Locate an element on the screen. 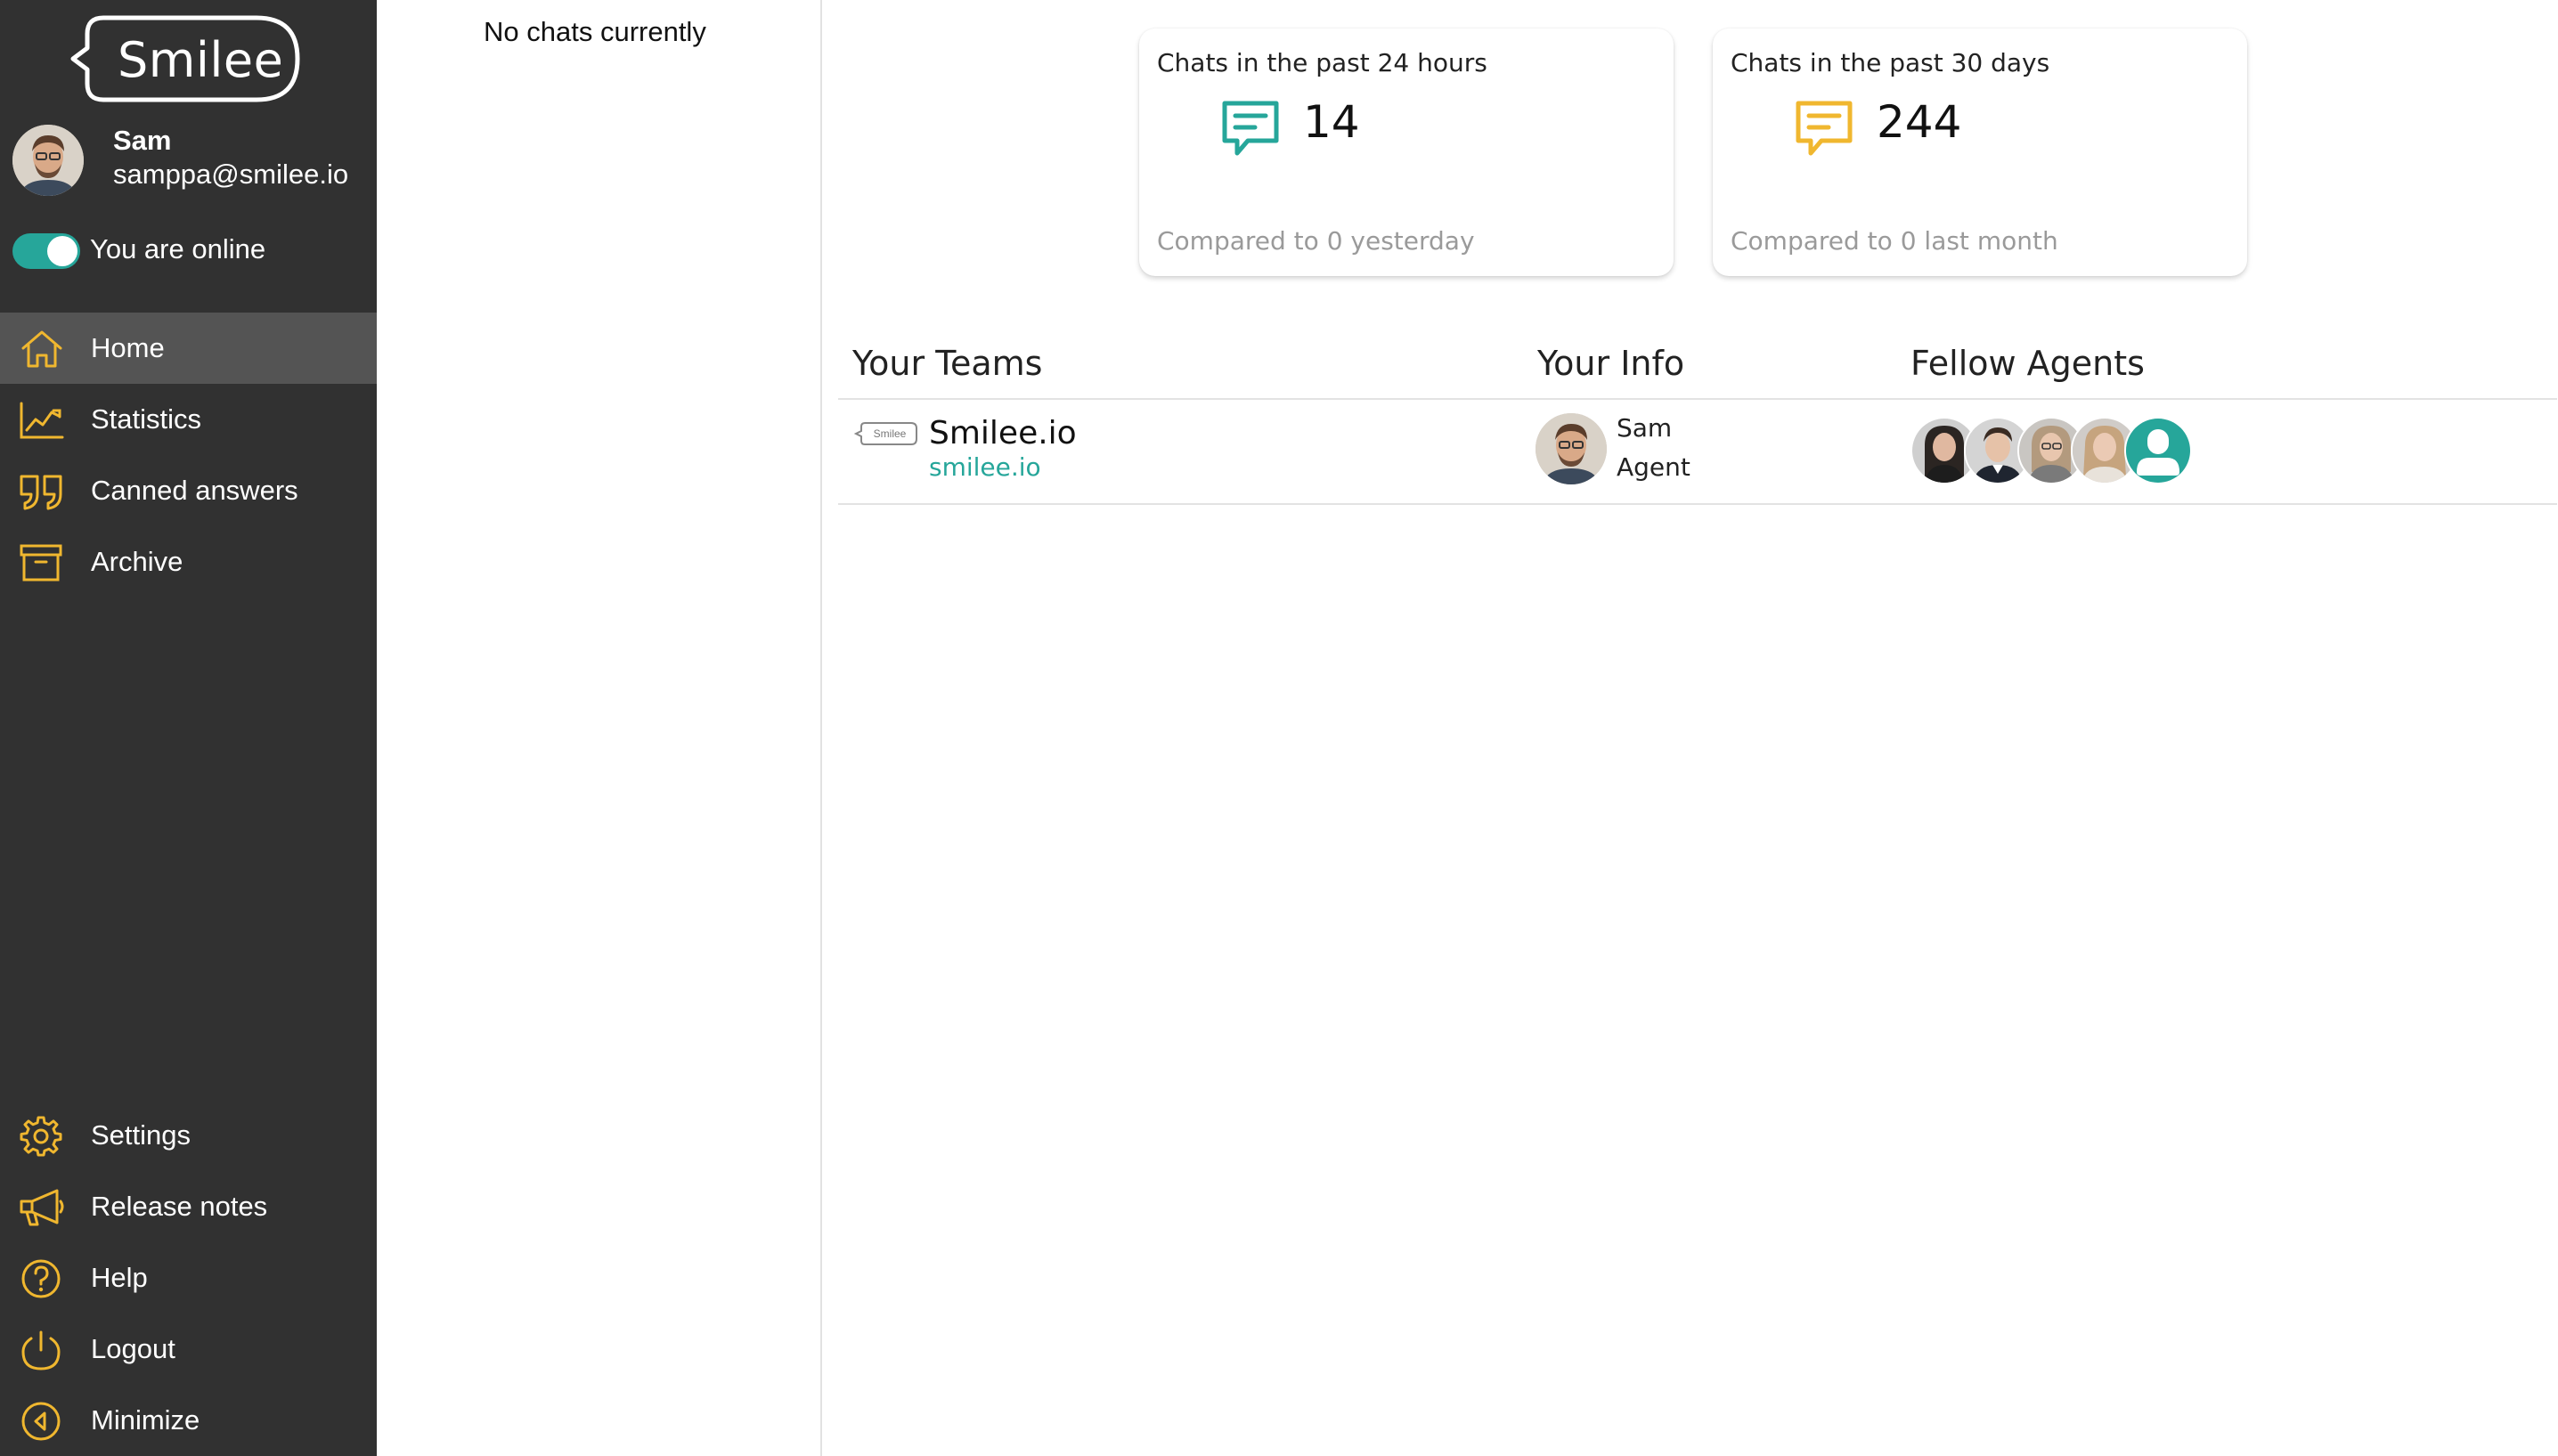  nav-item-archive: Archive is located at coordinates (188, 562).